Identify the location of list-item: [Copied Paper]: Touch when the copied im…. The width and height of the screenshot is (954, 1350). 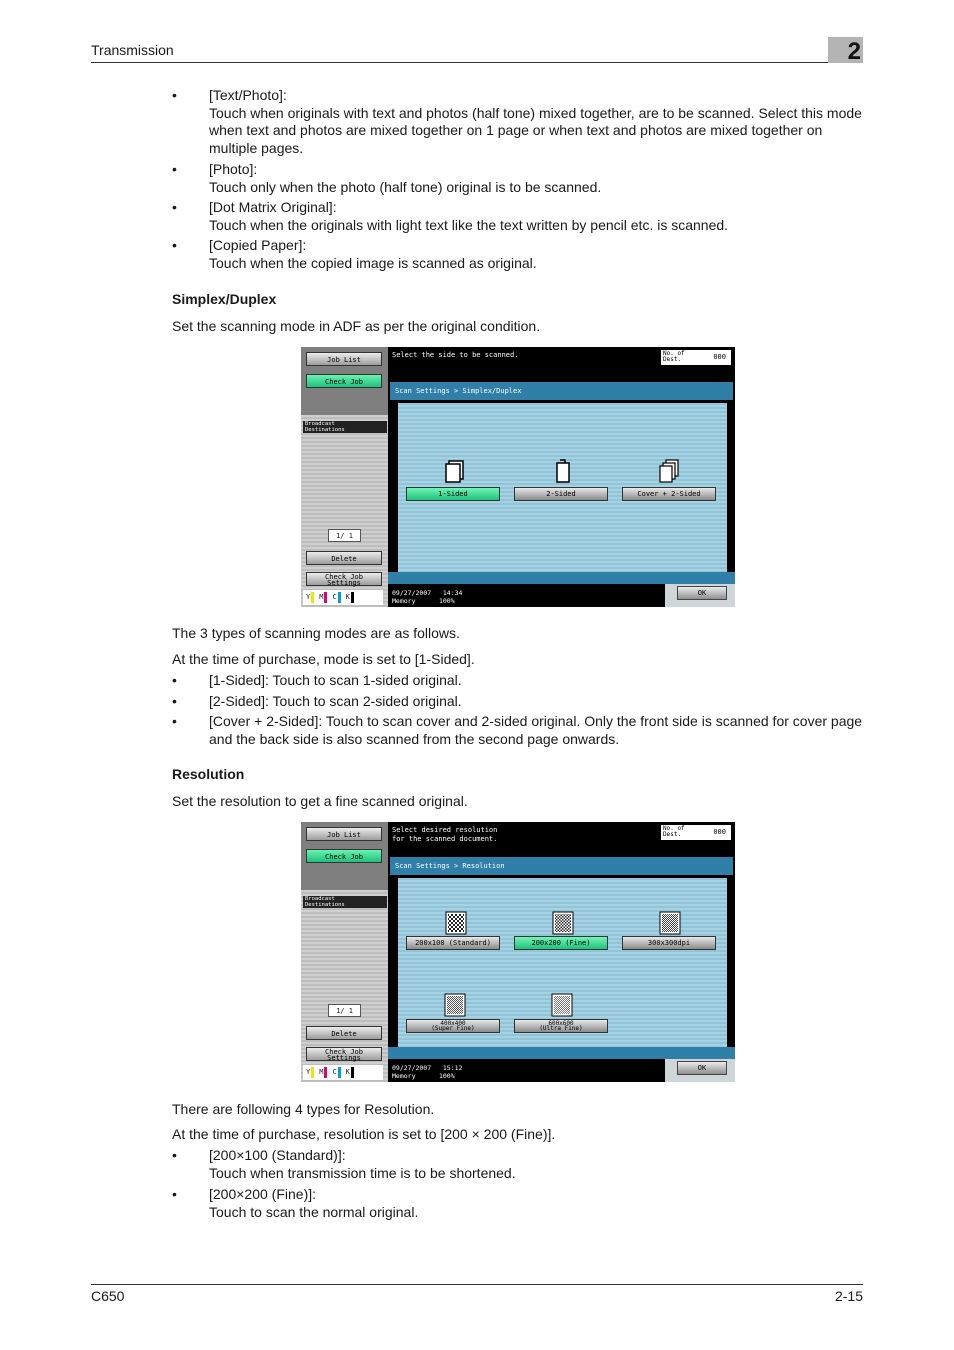
(518, 254).